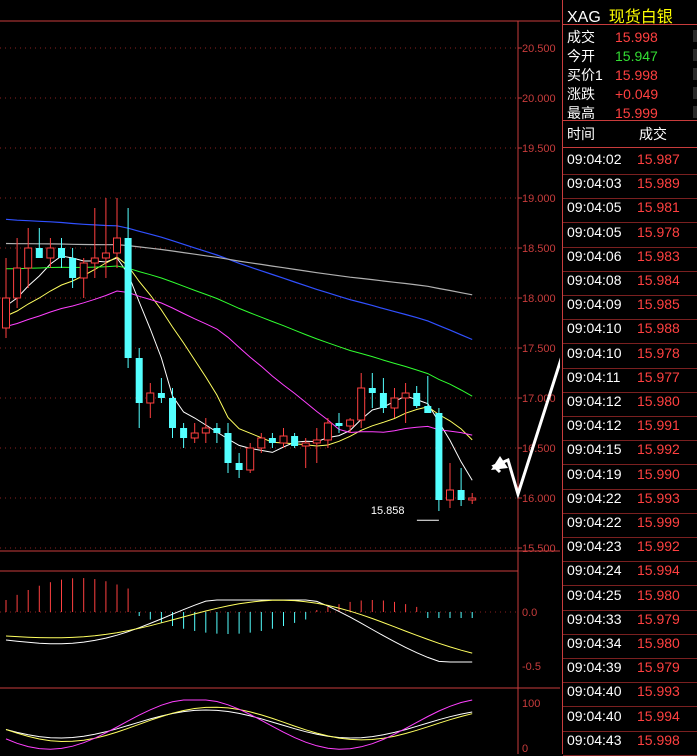 This screenshot has height=756, width=697. Describe the element at coordinates (658, 304) in the screenshot. I see `tick-price: 15.985` at that location.